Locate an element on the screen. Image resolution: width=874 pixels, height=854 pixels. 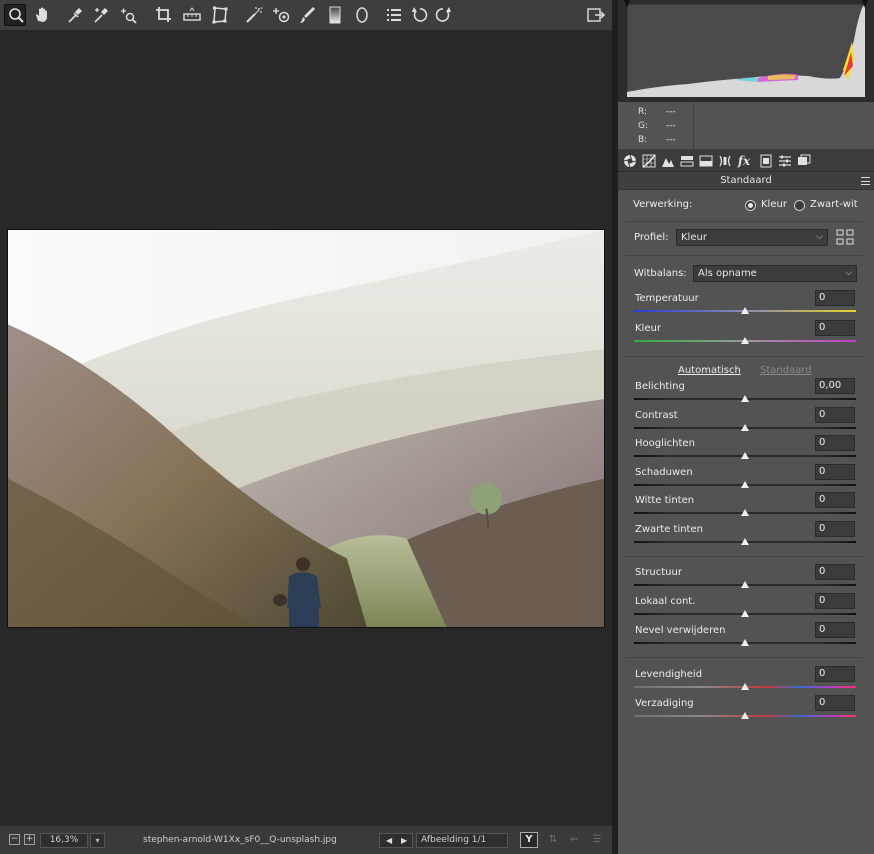
section-title: Standaard is located at coordinates (746, 181).